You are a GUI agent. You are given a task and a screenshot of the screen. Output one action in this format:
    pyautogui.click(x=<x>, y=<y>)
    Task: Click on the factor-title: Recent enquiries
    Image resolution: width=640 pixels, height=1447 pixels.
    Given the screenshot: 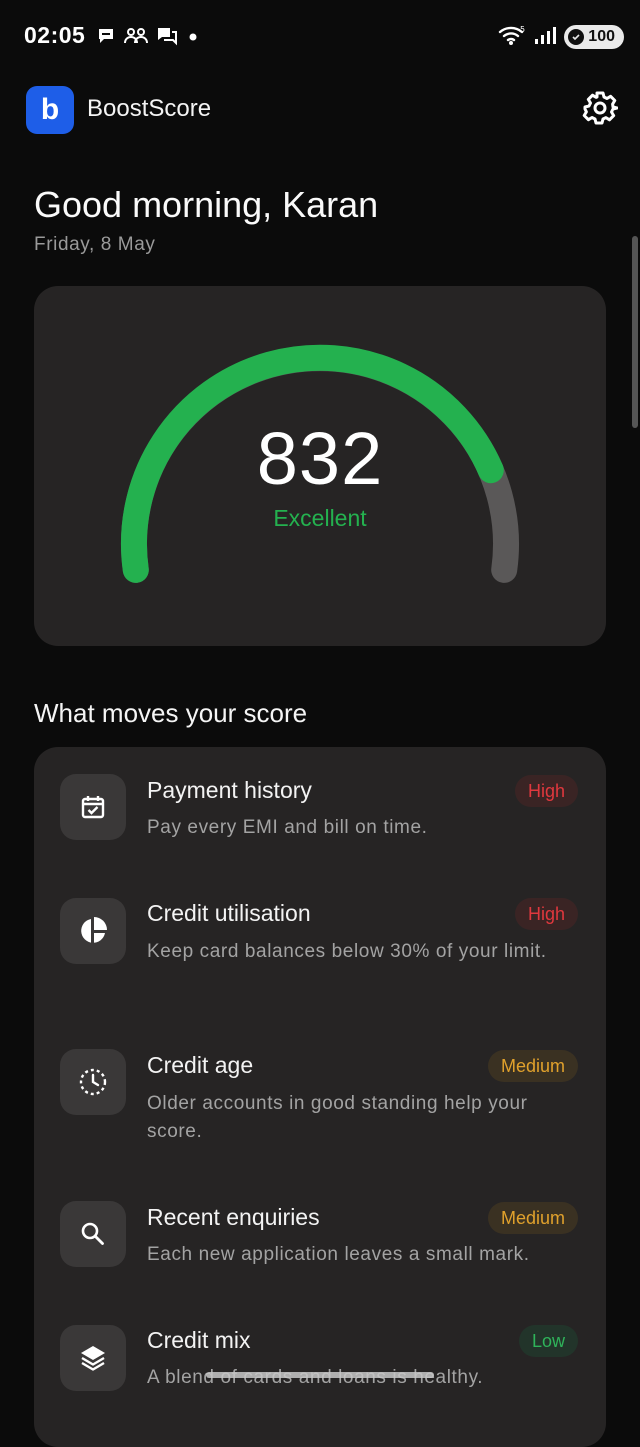 What is the action you would take?
    pyautogui.click(x=233, y=1217)
    